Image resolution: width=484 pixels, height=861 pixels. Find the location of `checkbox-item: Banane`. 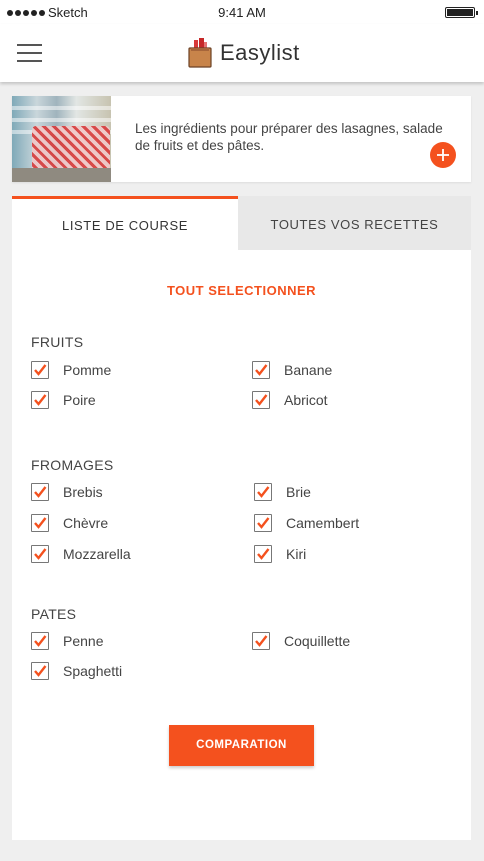

checkbox-item: Banane is located at coordinates (292, 370).